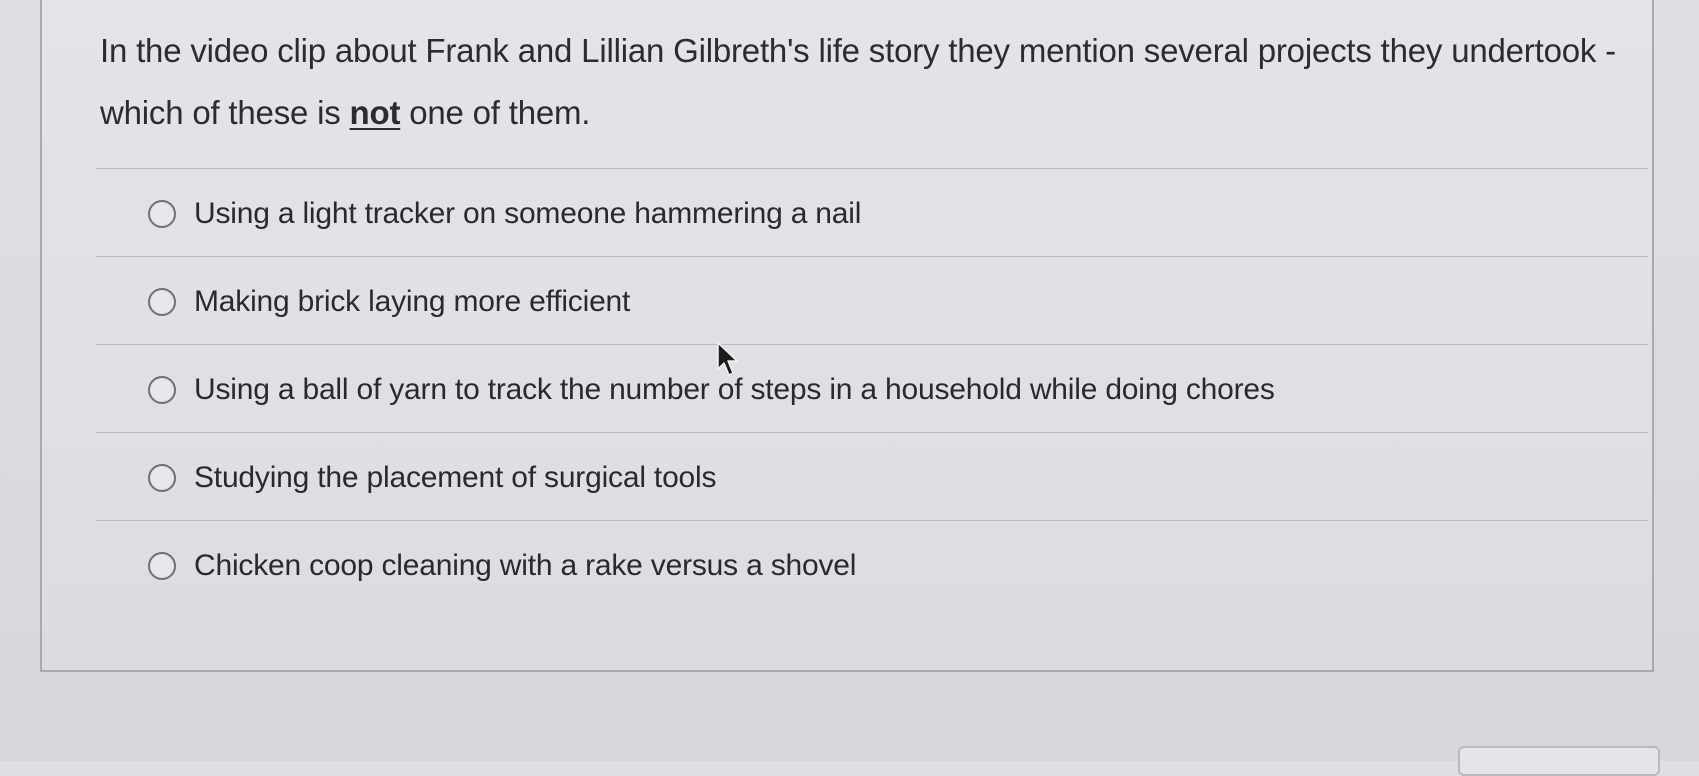  What do you see at coordinates (455, 477) in the screenshot?
I see `option-label: Studying the placement of surgical tools` at bounding box center [455, 477].